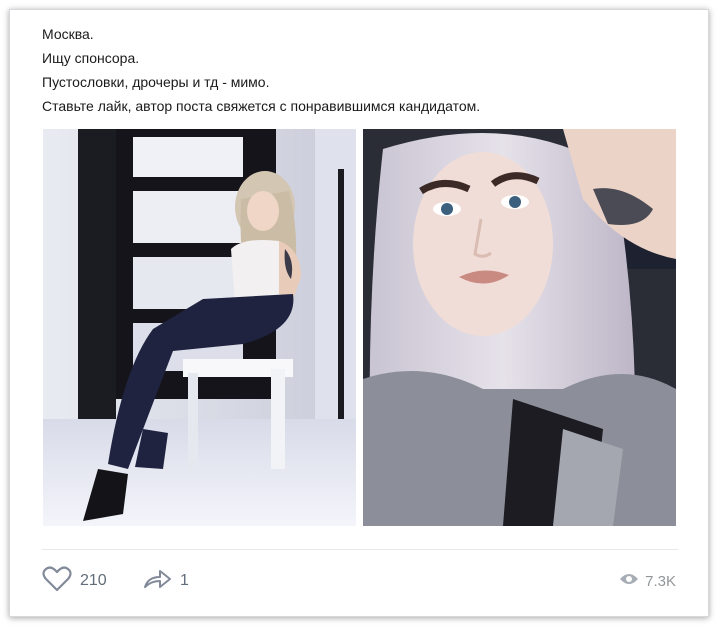 The height and width of the screenshot is (629, 720). Describe the element at coordinates (157, 581) in the screenshot. I see `share-arrow-icon` at that location.